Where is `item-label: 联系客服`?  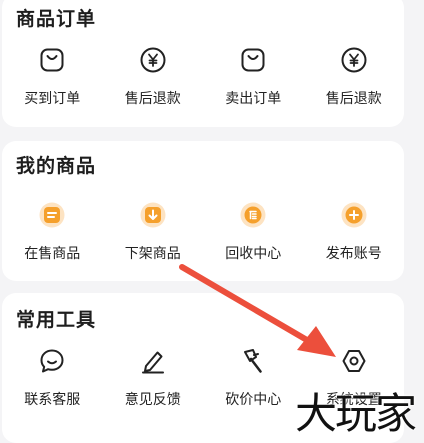
item-label: 联系客服 is located at coordinates (52, 400).